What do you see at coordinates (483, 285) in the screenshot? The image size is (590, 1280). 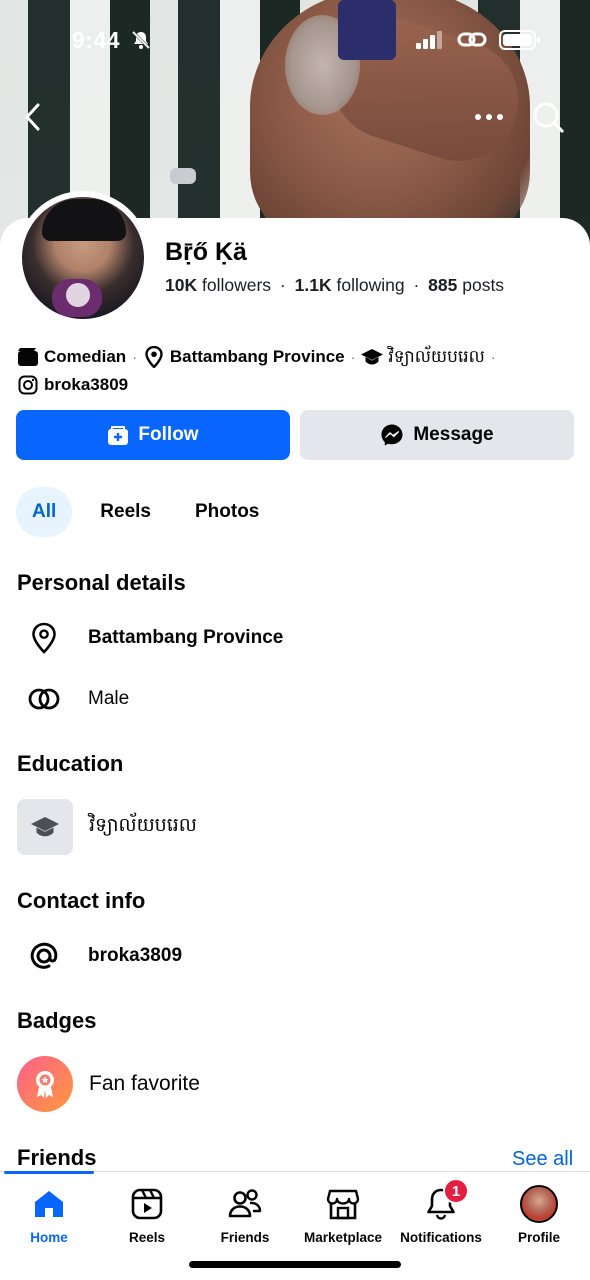 I see `posts-label: posts` at bounding box center [483, 285].